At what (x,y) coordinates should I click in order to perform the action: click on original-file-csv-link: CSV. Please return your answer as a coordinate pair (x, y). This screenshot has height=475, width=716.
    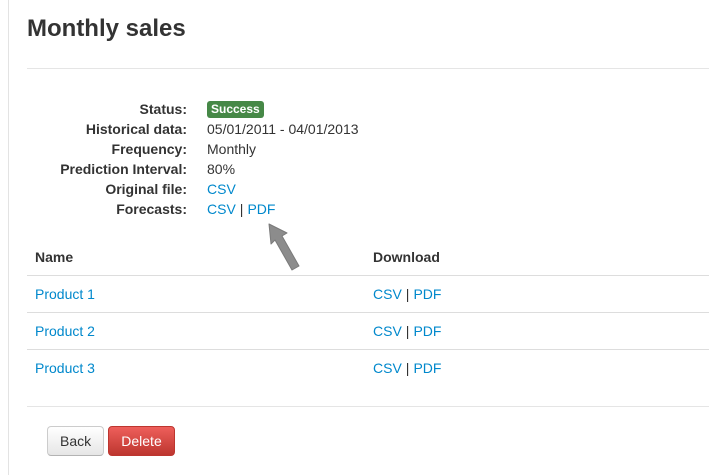
    Looking at the image, I should click on (221, 189).